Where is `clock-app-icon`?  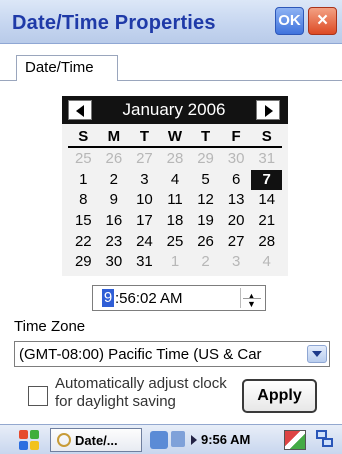
clock-app-icon is located at coordinates (64, 440).